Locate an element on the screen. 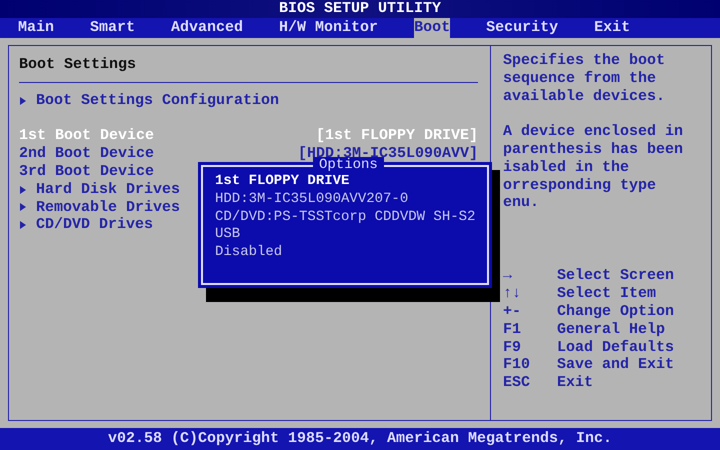 The image size is (720, 450). key-action: Change Option is located at coordinates (615, 312).